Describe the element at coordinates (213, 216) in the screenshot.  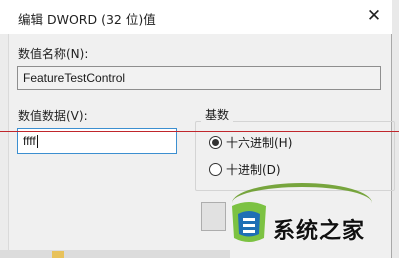
I see `ok-button` at that location.